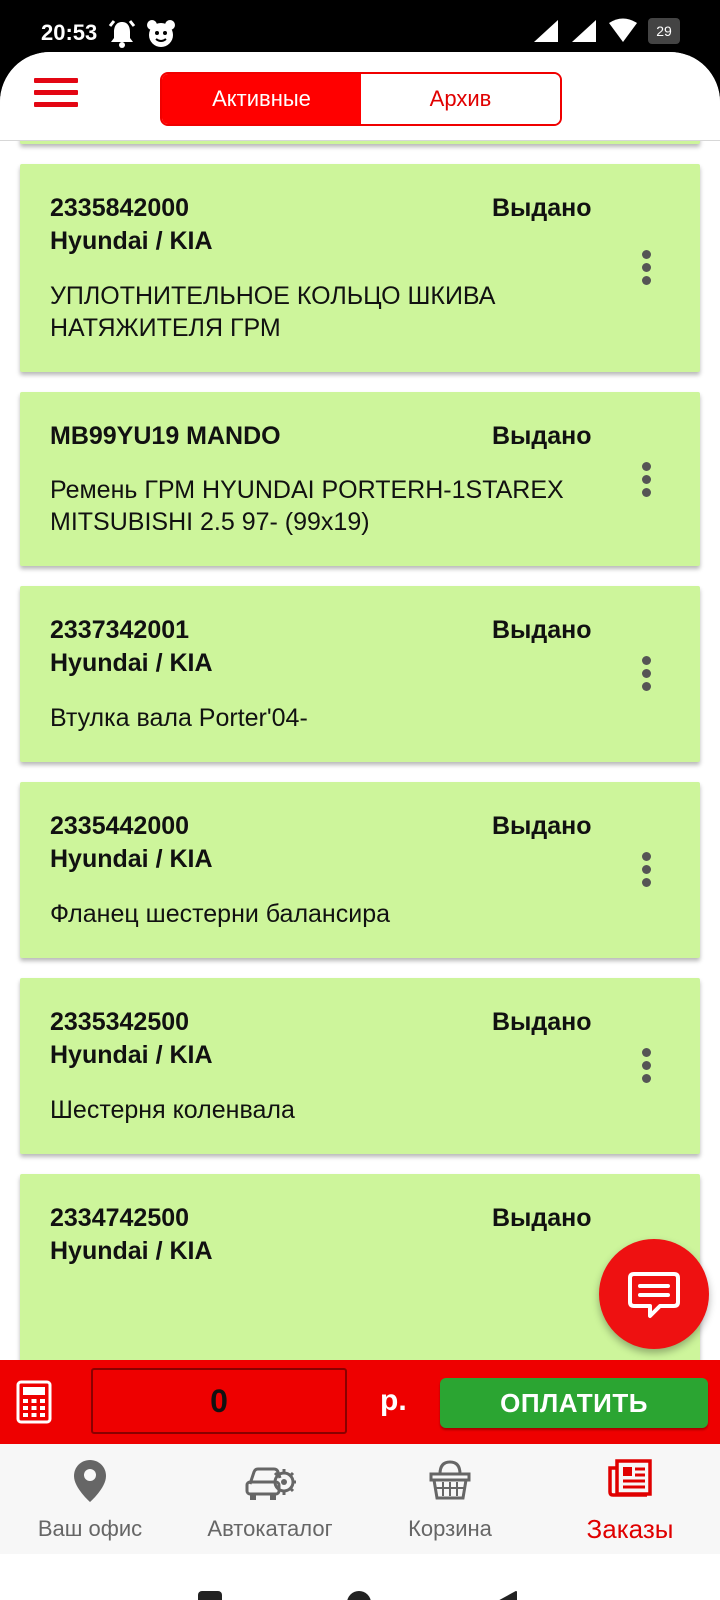 This screenshot has height=1600, width=720. What do you see at coordinates (270, 1528) in the screenshot?
I see `nav-catalog-label: Автокаталог` at bounding box center [270, 1528].